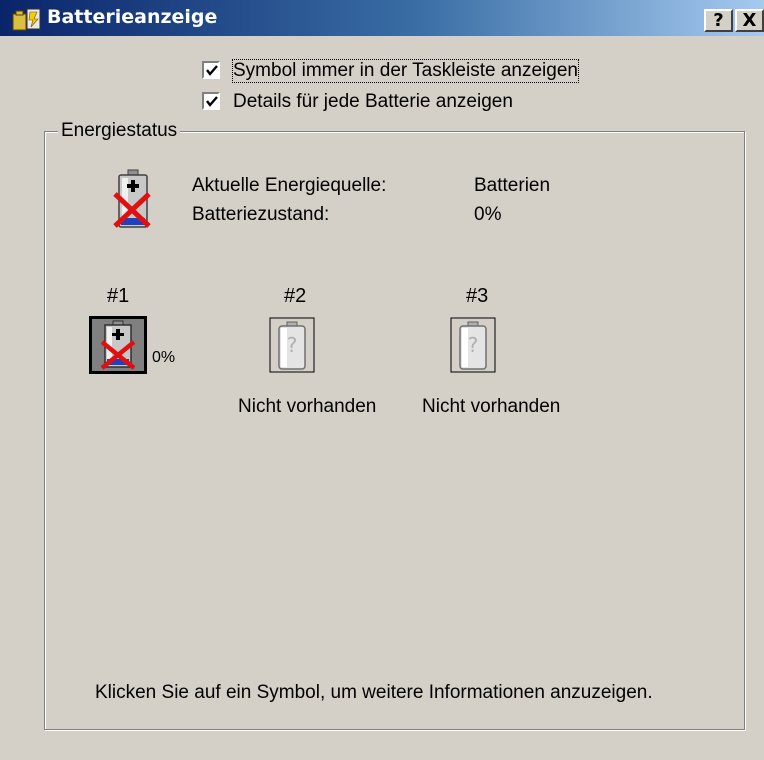 The image size is (764, 760). Describe the element at coordinates (295, 296) in the screenshot. I see `battery-2-number: #2` at that location.